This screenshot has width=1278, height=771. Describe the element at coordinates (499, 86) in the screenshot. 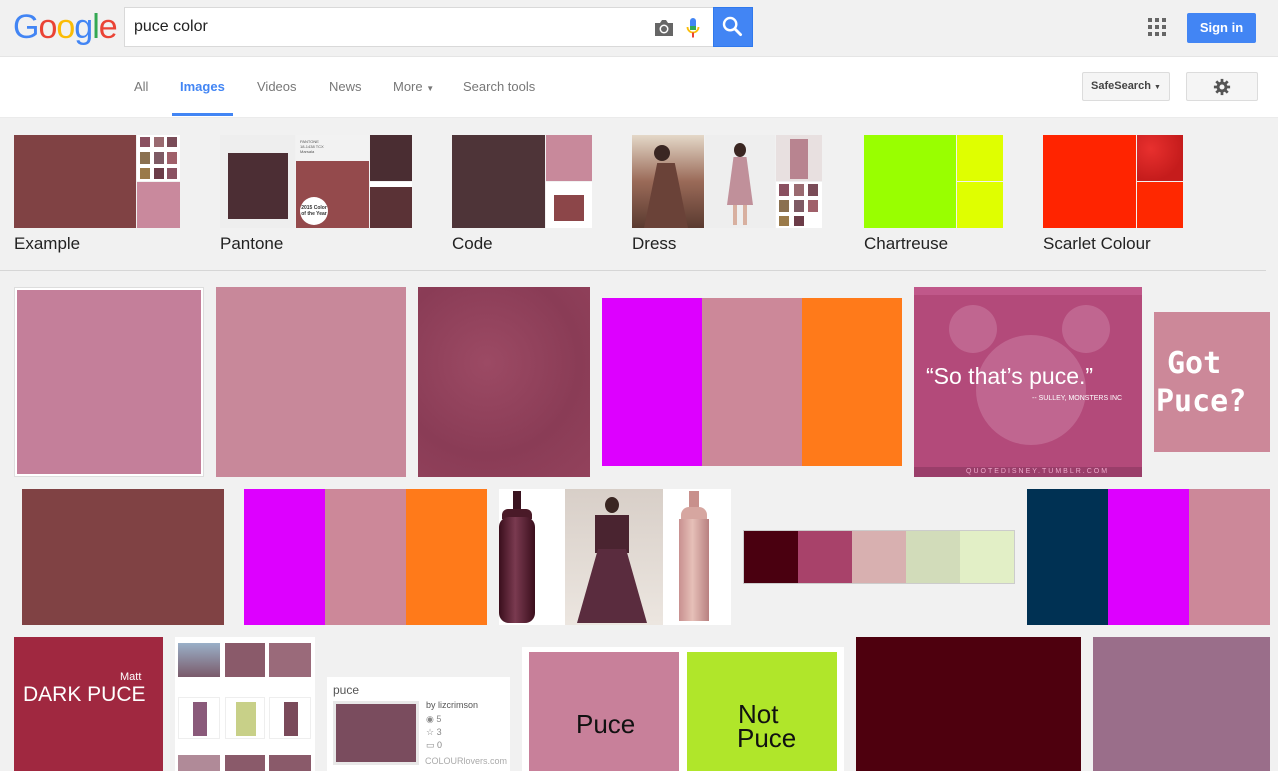

I see `tab-search-tools: Search tools` at that location.